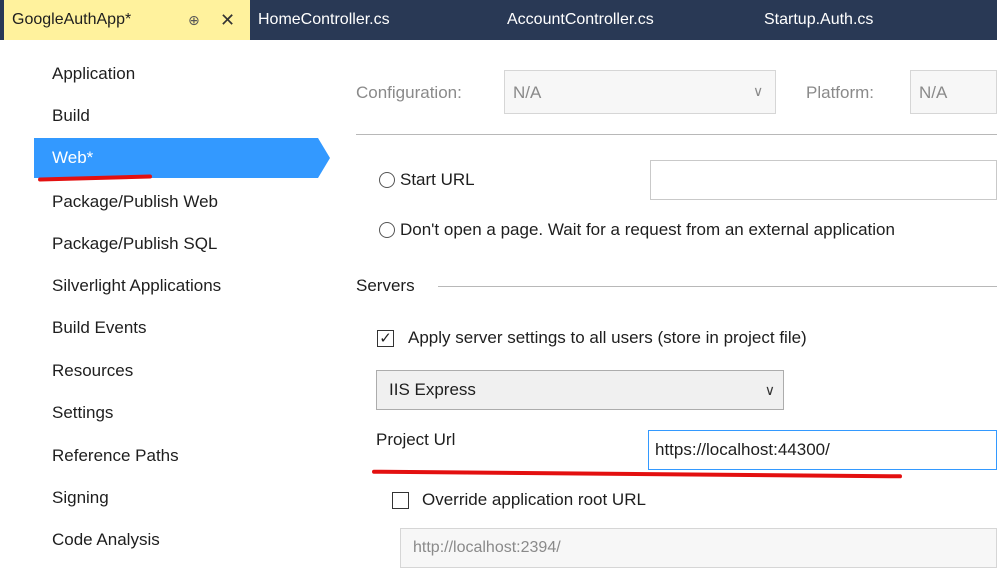 The height and width of the screenshot is (578, 997). I want to click on nav-item-signing: Signing, so click(176, 498).